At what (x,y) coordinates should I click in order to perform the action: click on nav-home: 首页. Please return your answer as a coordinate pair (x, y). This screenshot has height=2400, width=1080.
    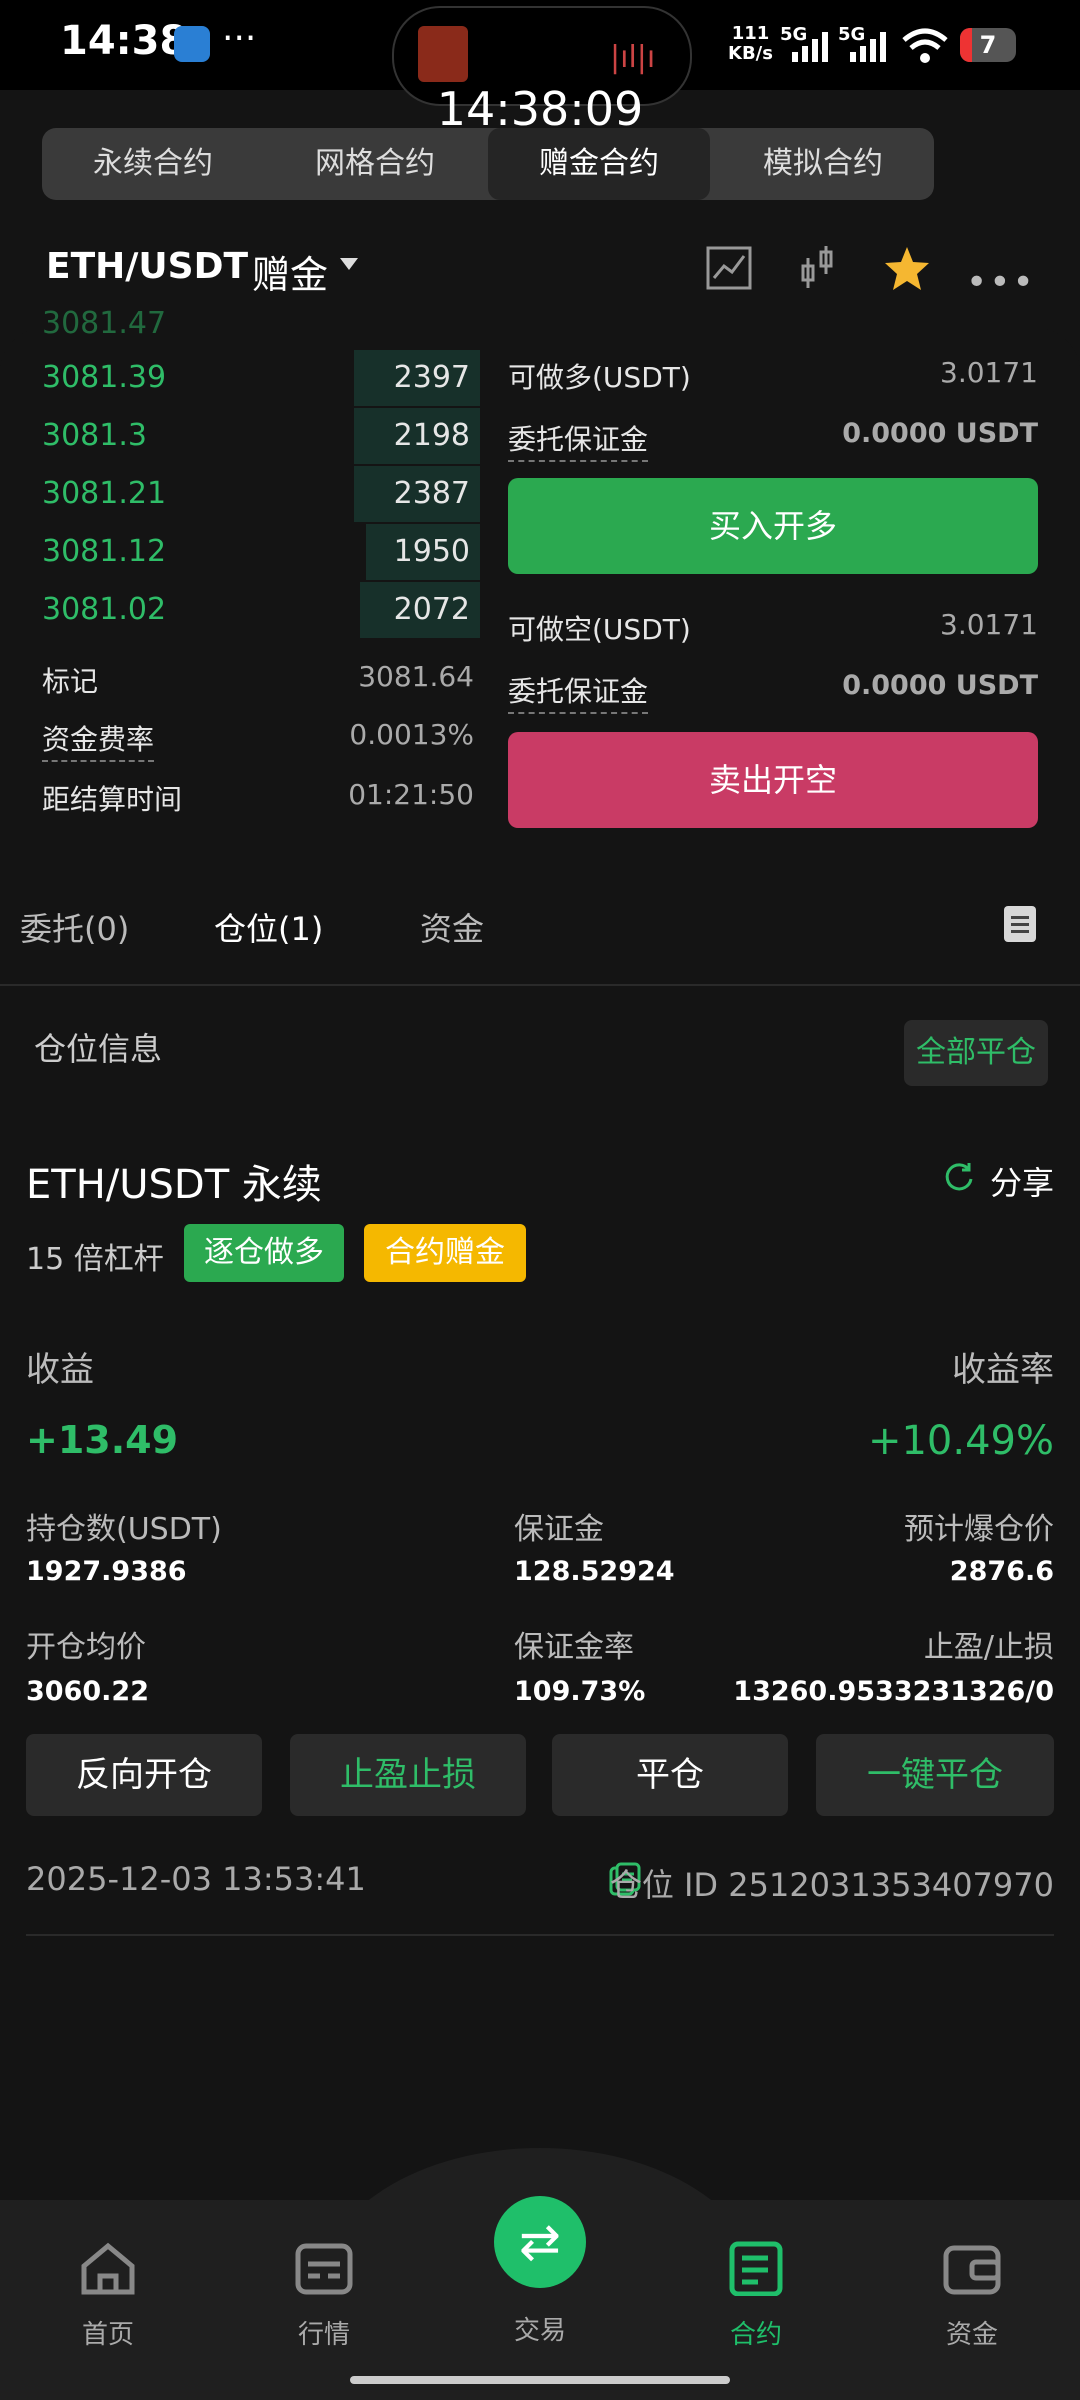
    Looking at the image, I should click on (108, 2295).